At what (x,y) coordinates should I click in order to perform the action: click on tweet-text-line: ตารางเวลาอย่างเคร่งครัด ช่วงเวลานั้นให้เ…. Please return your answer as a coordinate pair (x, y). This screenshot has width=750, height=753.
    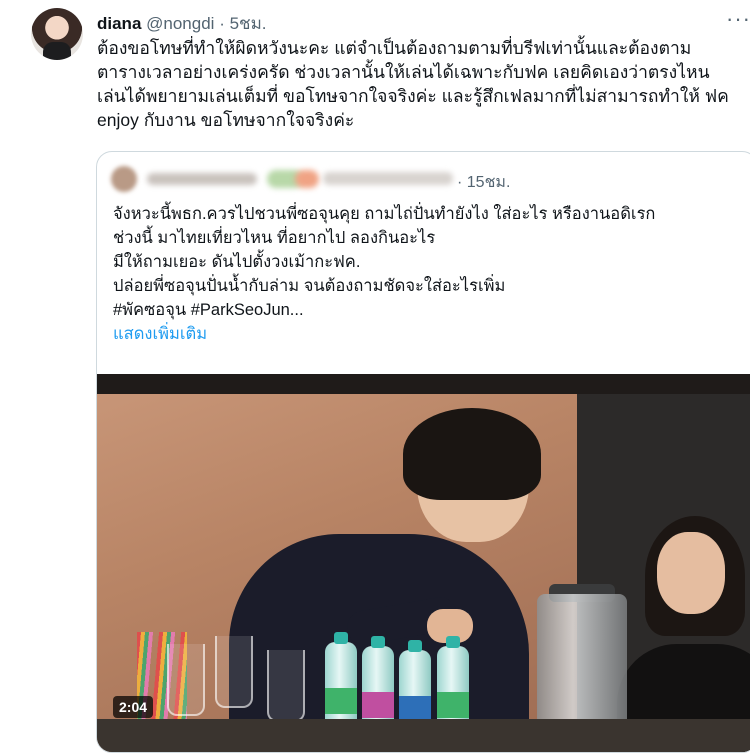
    Looking at the image, I should click on (403, 72).